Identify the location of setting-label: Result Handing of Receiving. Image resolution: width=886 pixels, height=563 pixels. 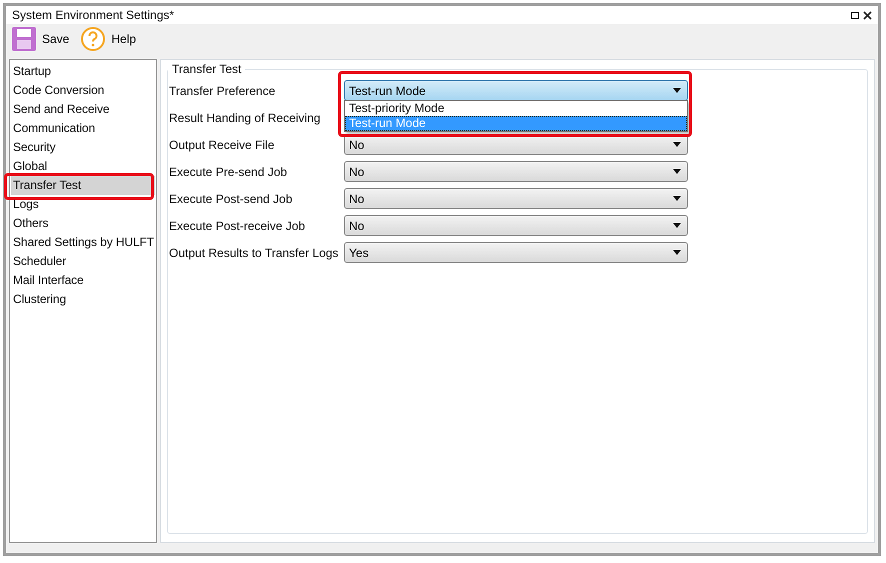
(245, 117).